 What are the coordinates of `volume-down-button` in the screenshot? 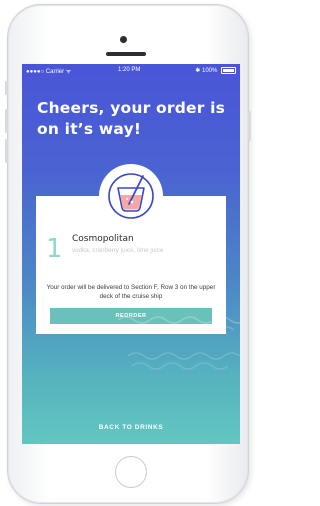 It's located at (6, 151).